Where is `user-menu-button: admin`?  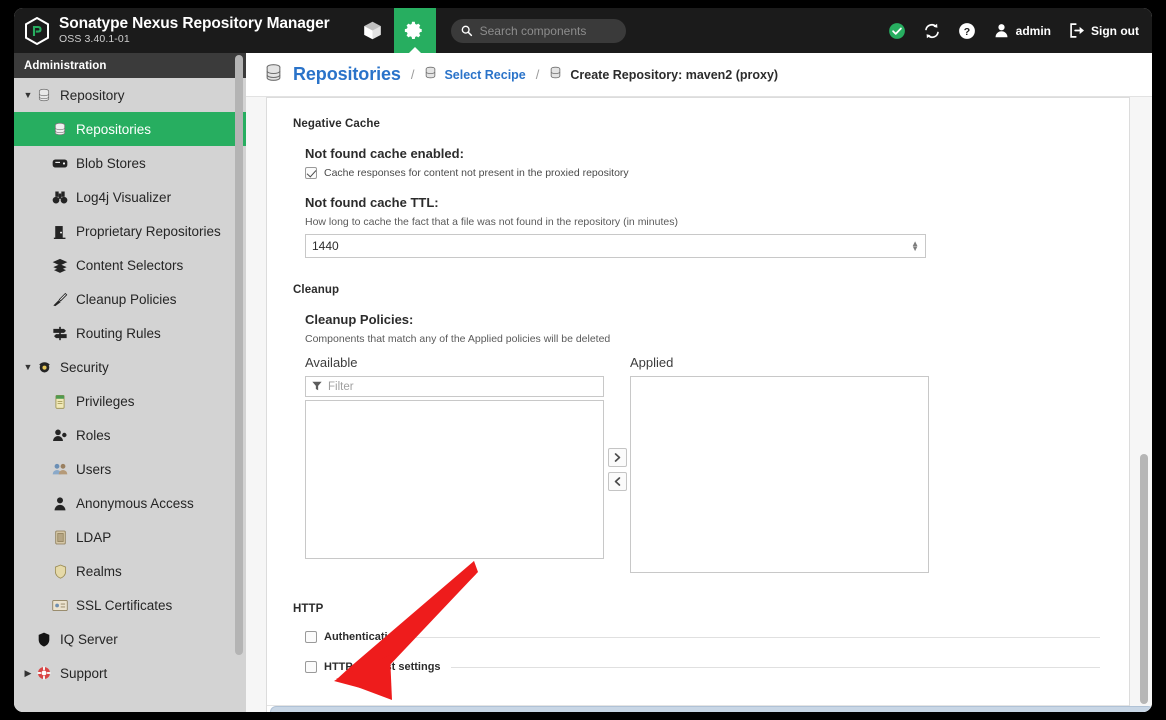
user-menu-button: admin is located at coordinates (1022, 30).